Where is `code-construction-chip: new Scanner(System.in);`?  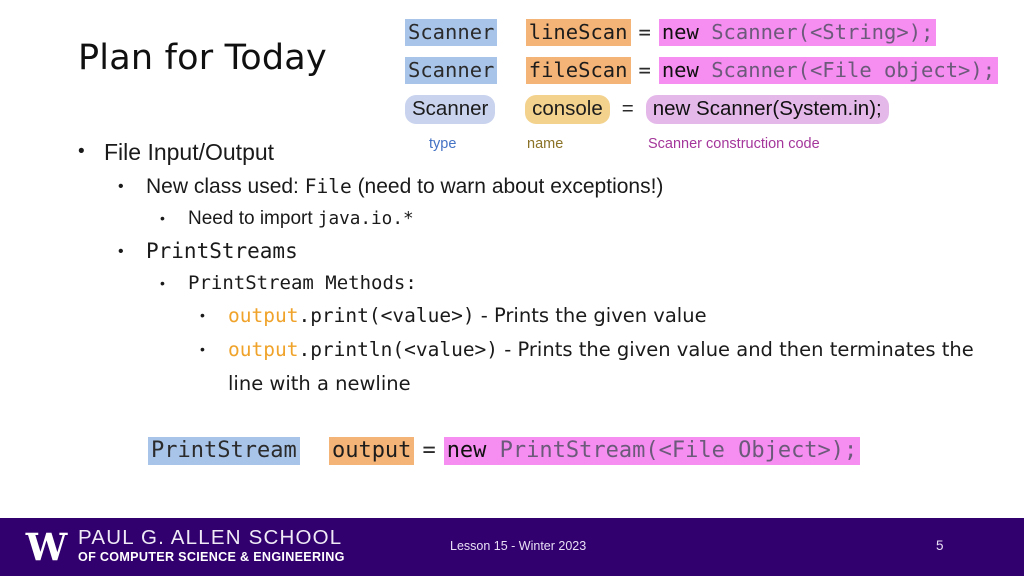
code-construction-chip: new Scanner(System.in); is located at coordinates (767, 109).